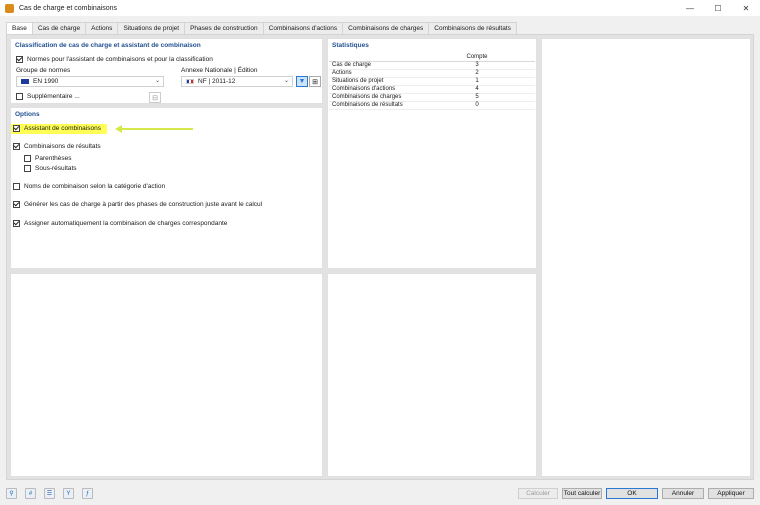  What do you see at coordinates (303, 28) in the screenshot?
I see `tab-action-combinations: Combinaisons d'actions` at bounding box center [303, 28].